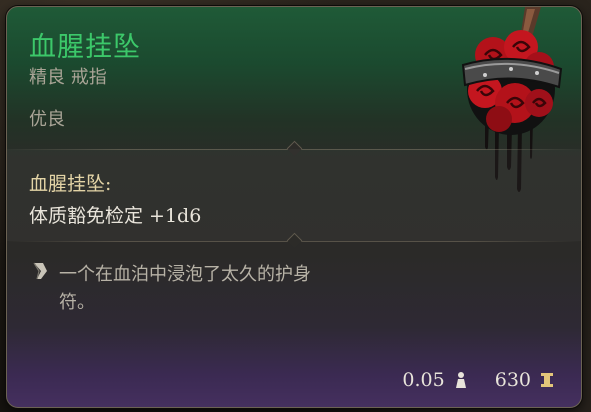 This screenshot has width=591, height=412. What do you see at coordinates (219, 289) in the screenshot?
I see `flavor-text: 一个在血泊中浸泡了太久的护身 符。` at bounding box center [219, 289].